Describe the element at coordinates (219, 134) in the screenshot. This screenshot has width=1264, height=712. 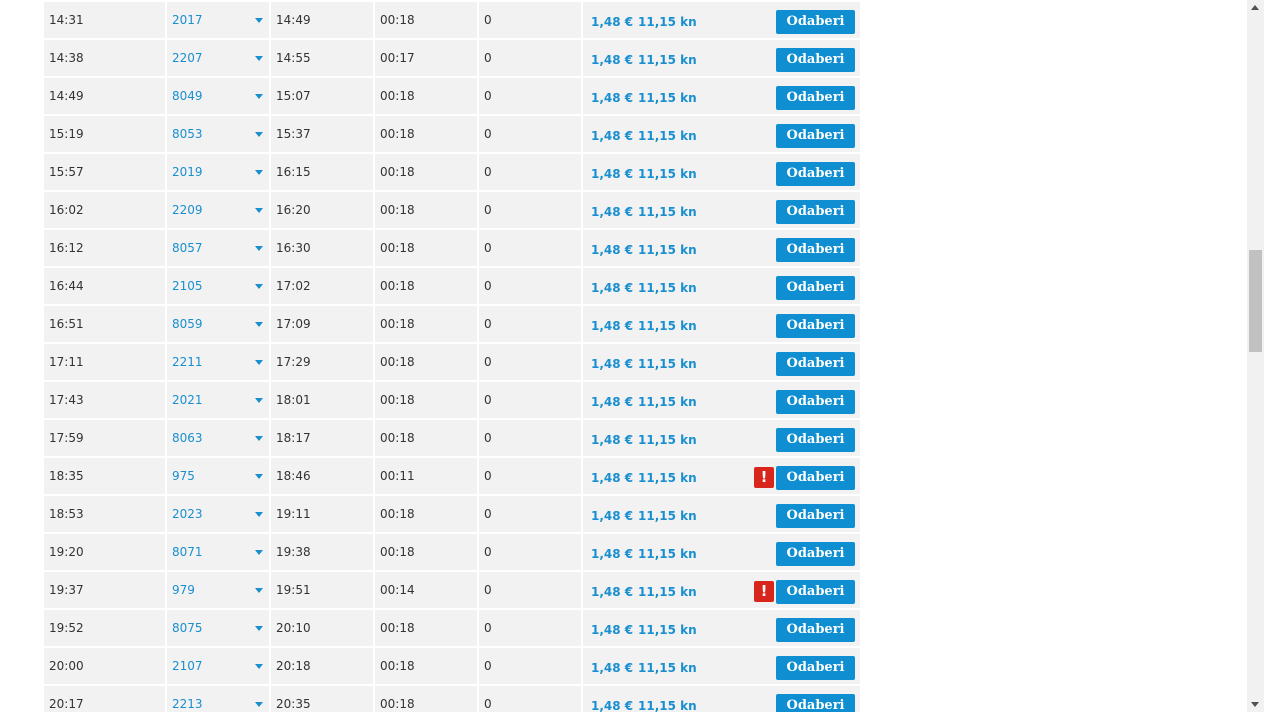
I see `train-number-cell: 8053` at that location.